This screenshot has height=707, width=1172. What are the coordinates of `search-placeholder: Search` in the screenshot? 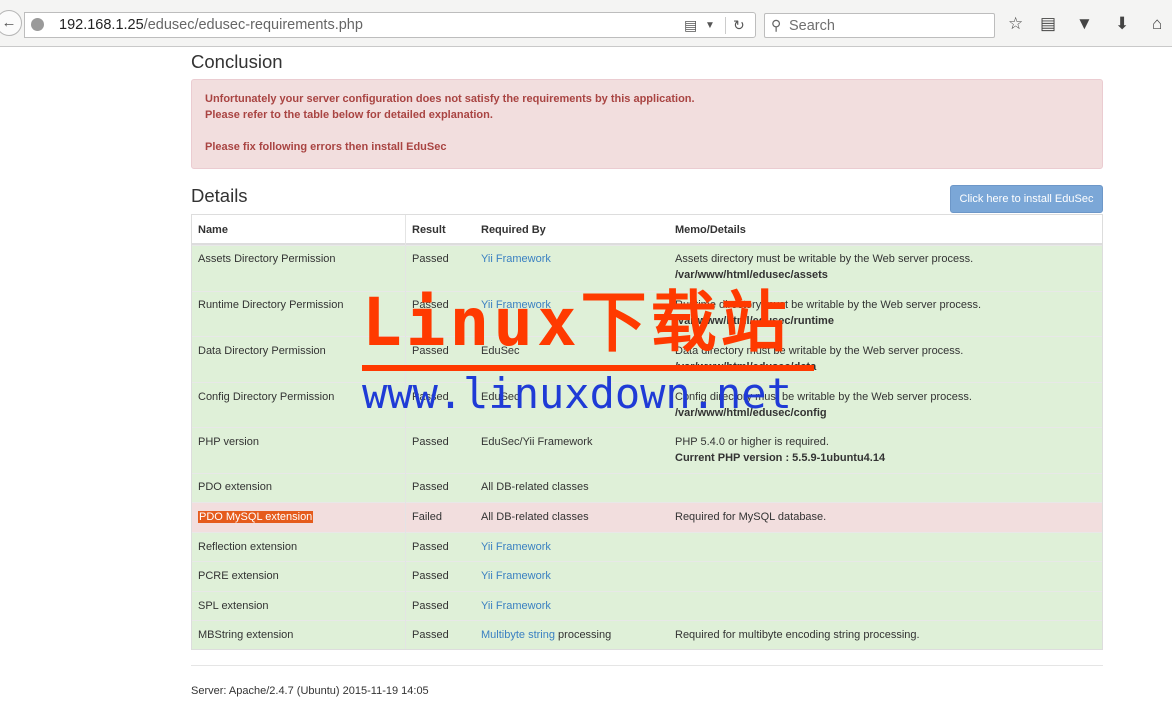 It's located at (812, 26).